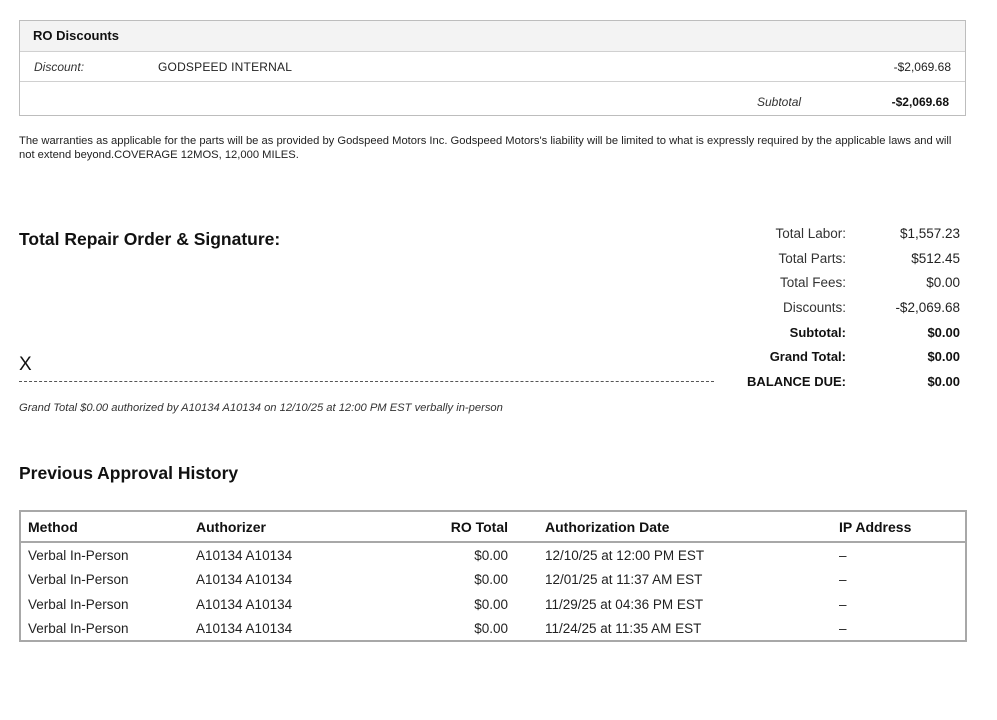 The height and width of the screenshot is (720, 997). I want to click on subtotal-label: Subtotal:, so click(817, 332).